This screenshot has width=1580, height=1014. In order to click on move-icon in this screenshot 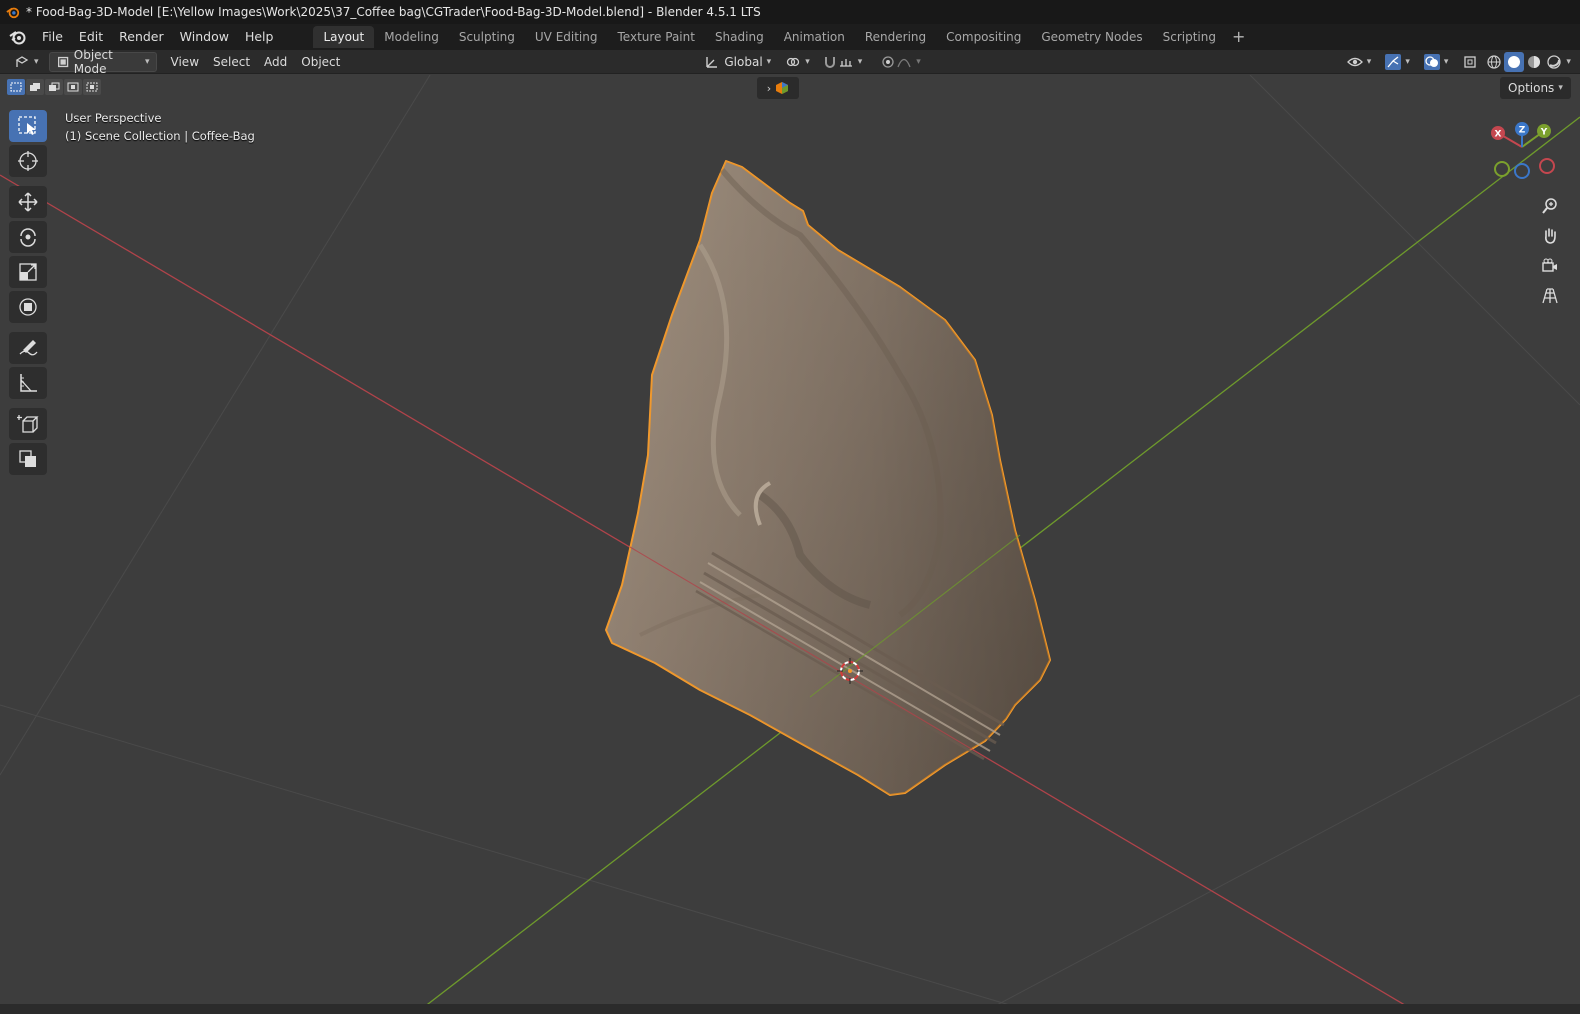, I will do `click(28, 202)`.